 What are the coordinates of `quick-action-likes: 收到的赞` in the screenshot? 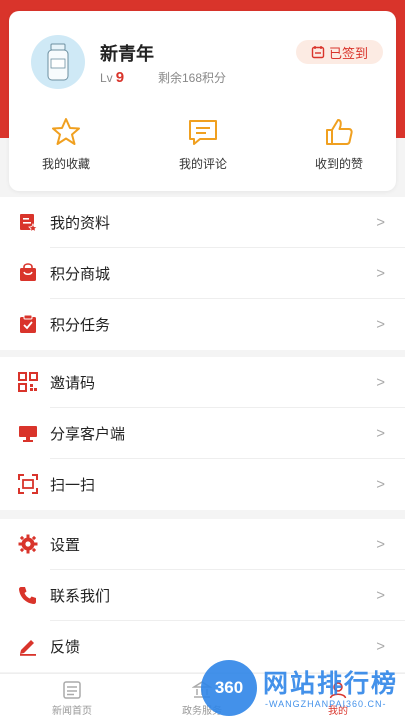 It's located at (339, 143).